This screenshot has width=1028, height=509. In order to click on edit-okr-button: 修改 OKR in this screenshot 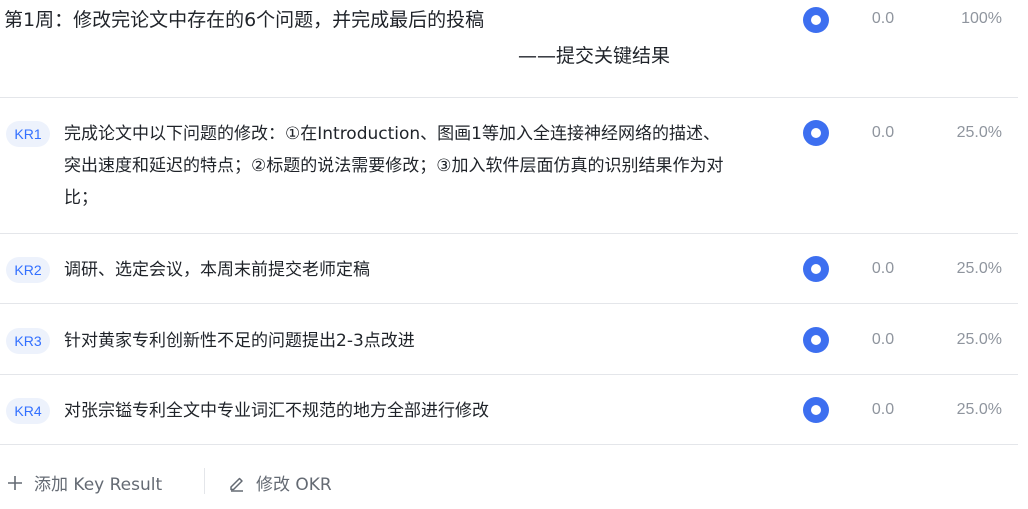, I will do `click(280, 482)`.